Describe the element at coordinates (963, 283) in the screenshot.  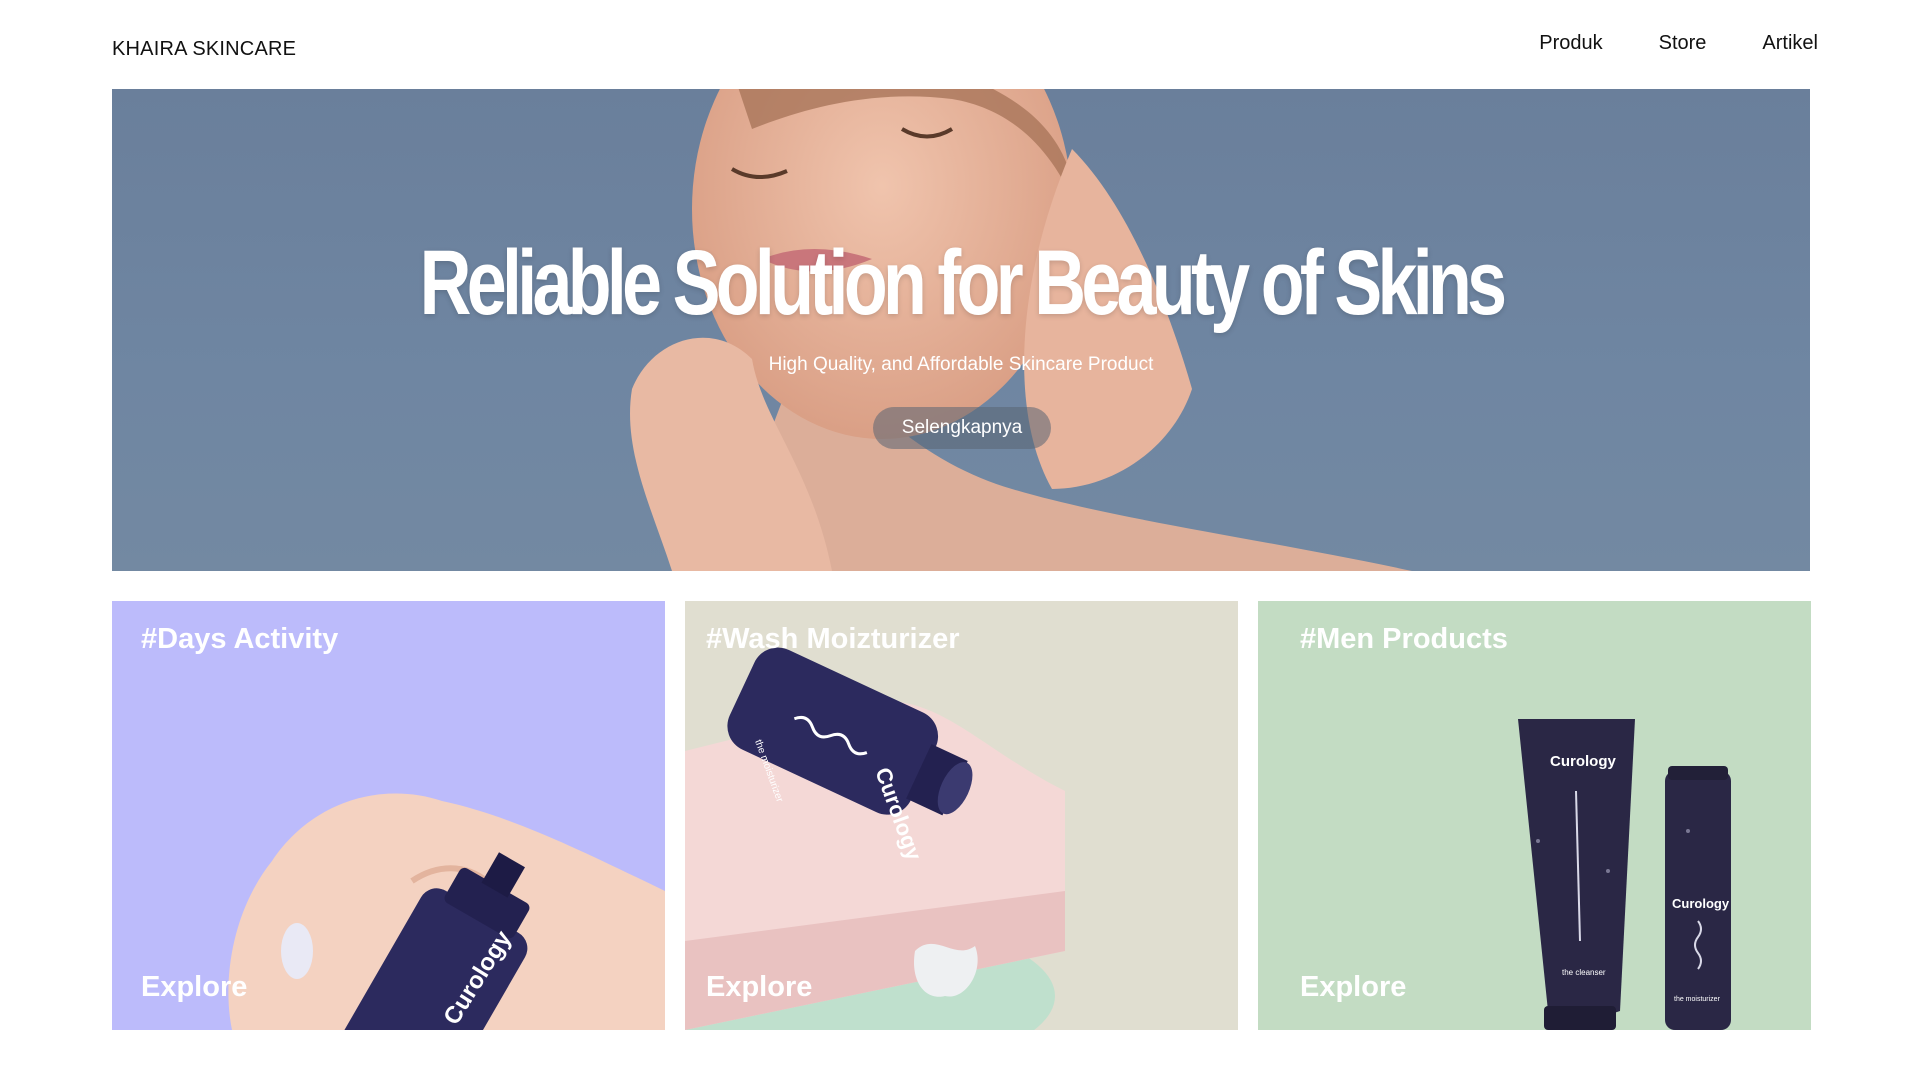
I see `hero-title: Reliable Solution for Beauty of Skins` at that location.